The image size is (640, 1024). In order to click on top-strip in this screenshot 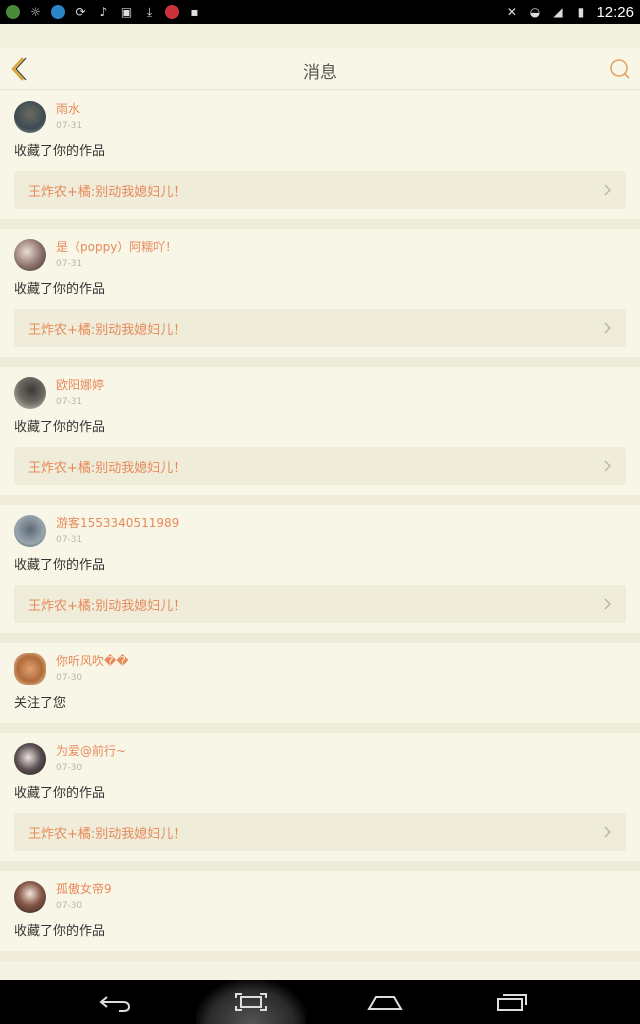, I will do `click(320, 36)`.